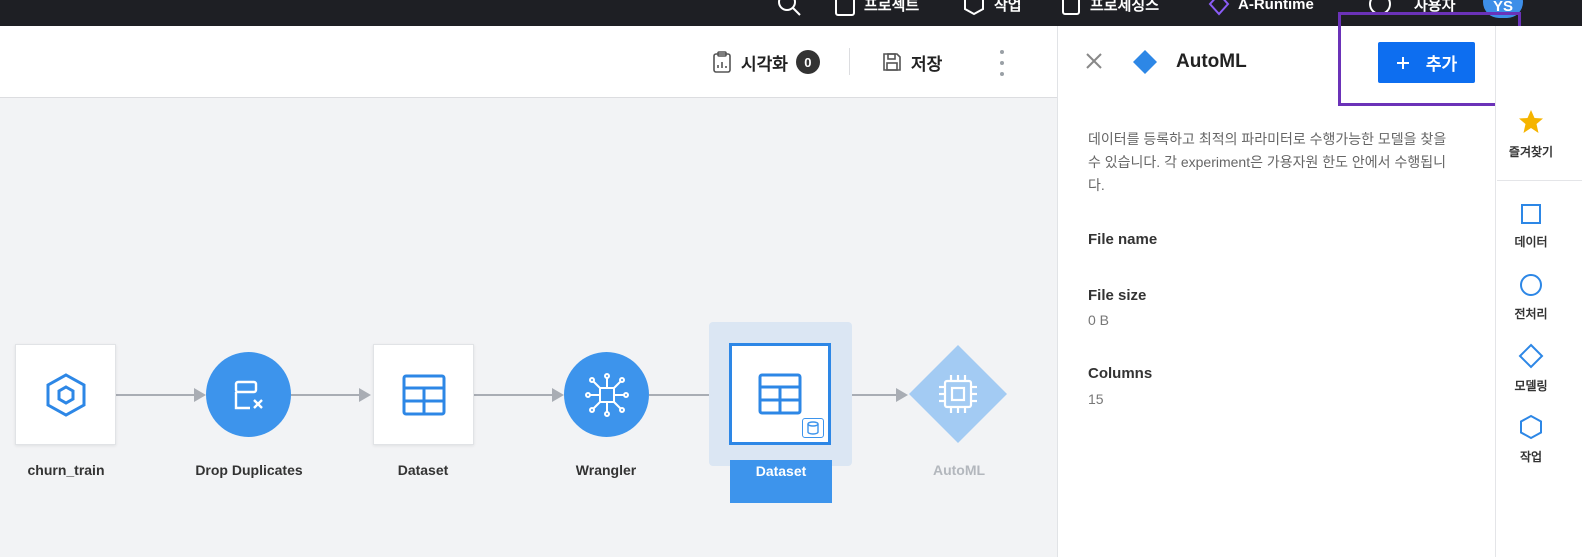 The image size is (1582, 557). I want to click on wrangler-icon, so click(606, 394).